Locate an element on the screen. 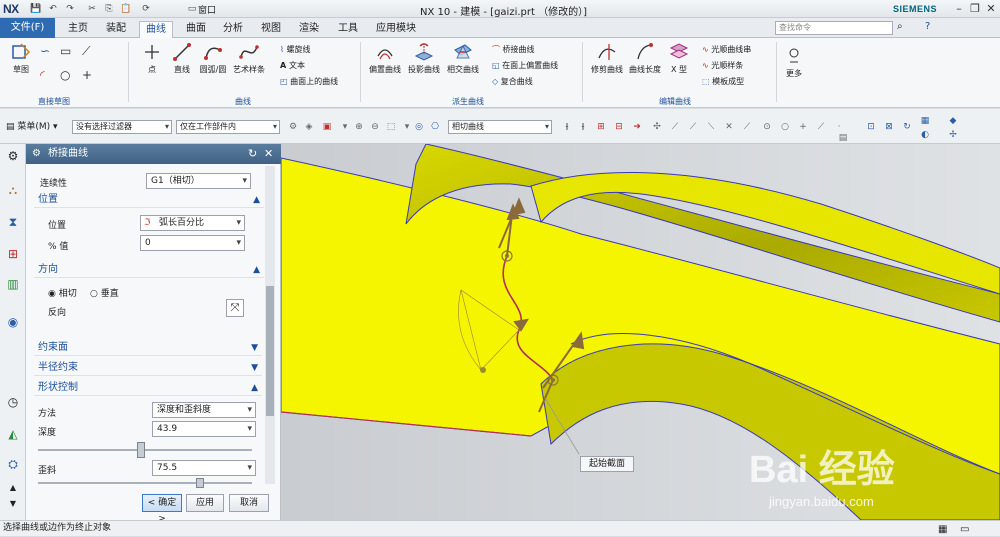 This screenshot has width=1000, height=537. assembly-navigator-icon: ⛬ is located at coordinates (13, 190).